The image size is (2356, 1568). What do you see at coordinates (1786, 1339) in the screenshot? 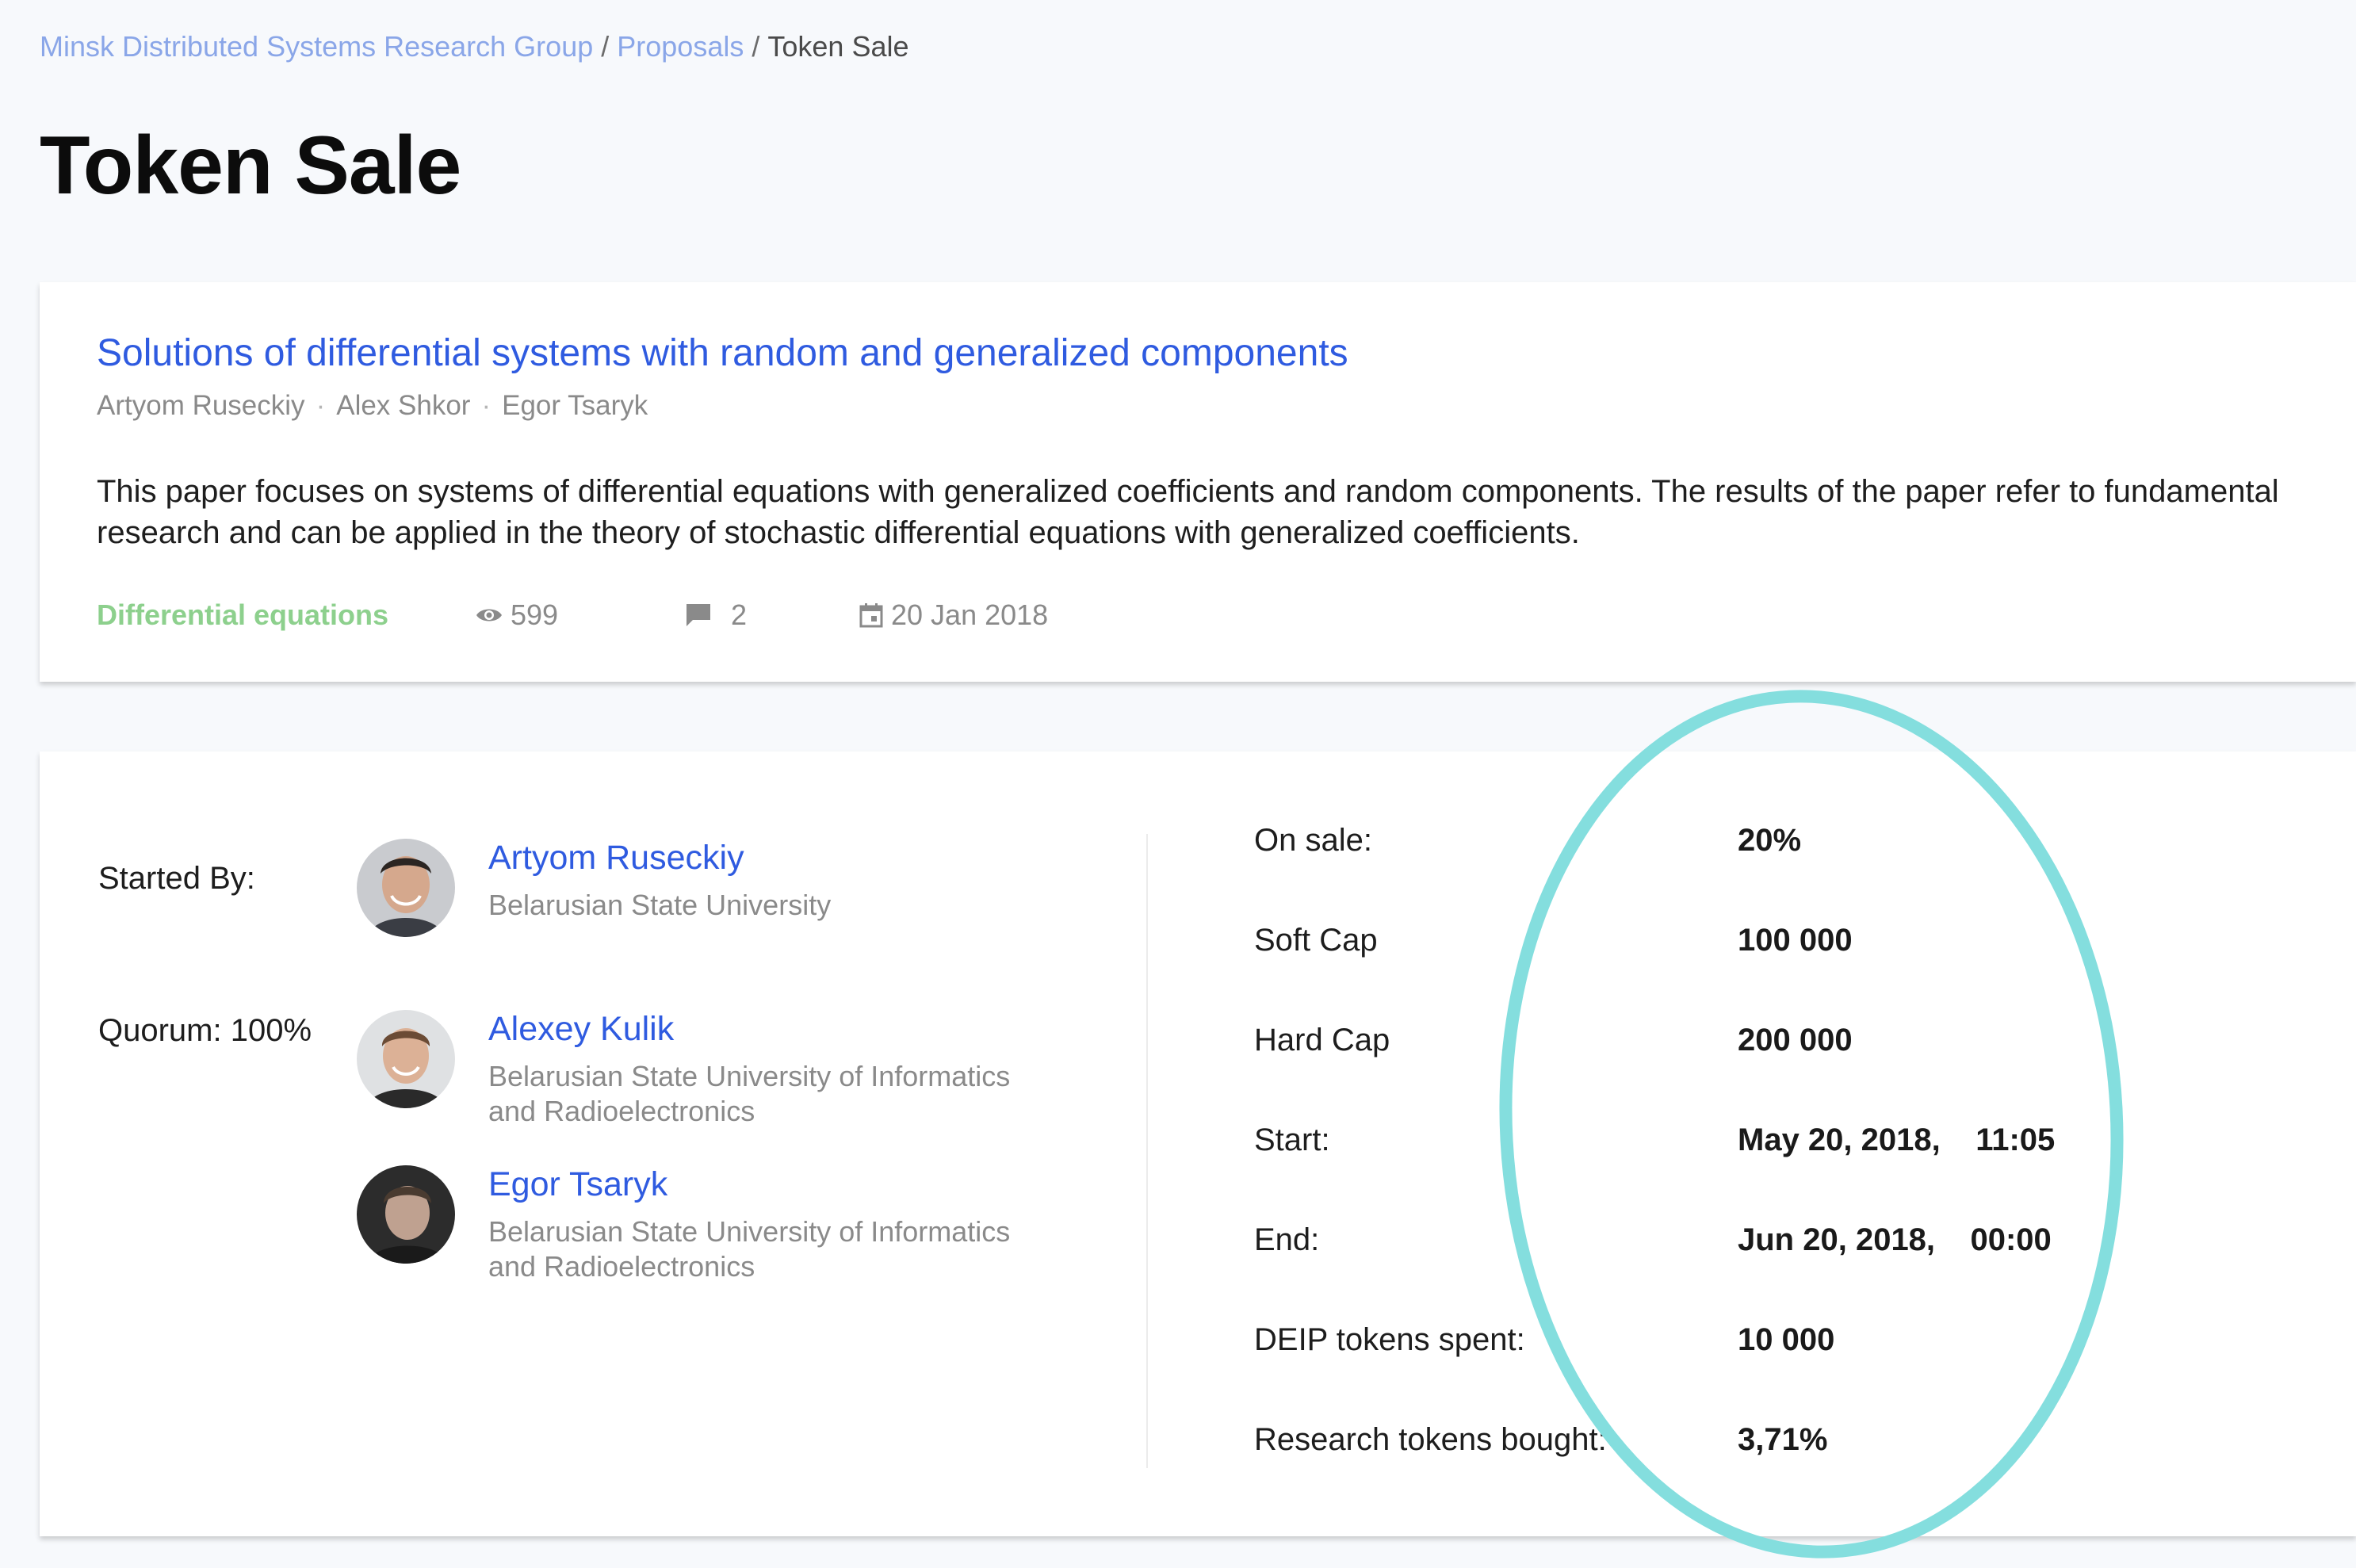
I see `deip-tokens-value: 10 000` at bounding box center [1786, 1339].